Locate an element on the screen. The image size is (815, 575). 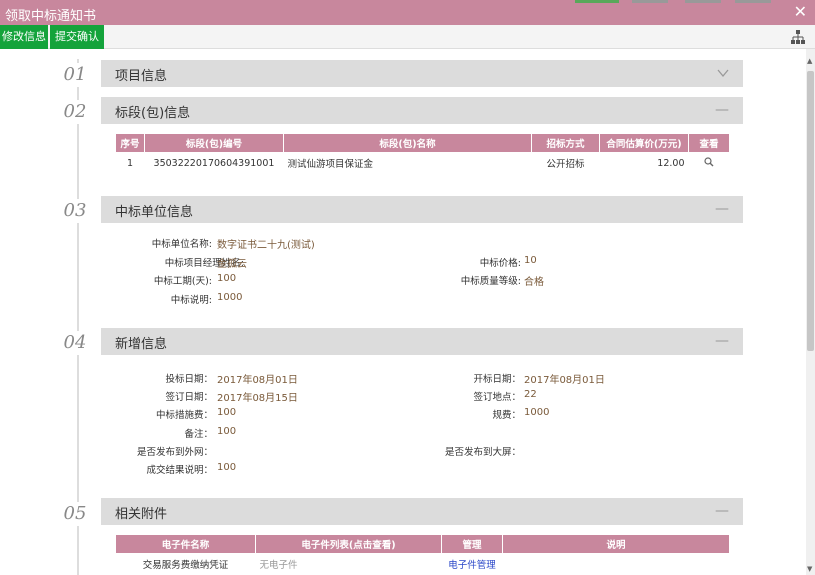
table-header-row: 序号 标段(包)编号 标段(包)名称 招标方式 合同估算价(万元) 查看 is located at coordinates (422, 143).